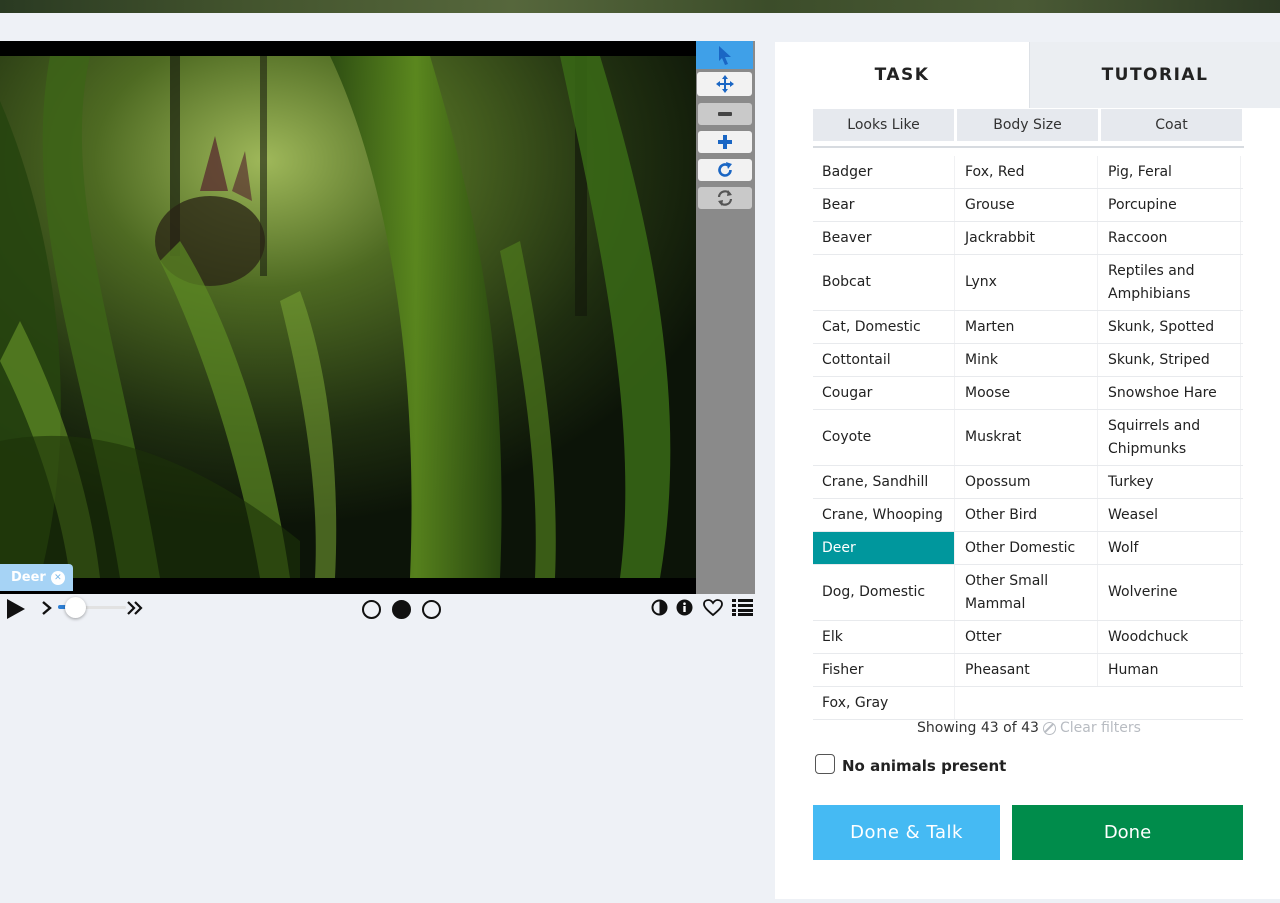 This screenshot has height=903, width=1280. I want to click on choice-row: Dog, Domestic Other Small Mammal Wolverine, so click(1028, 593).